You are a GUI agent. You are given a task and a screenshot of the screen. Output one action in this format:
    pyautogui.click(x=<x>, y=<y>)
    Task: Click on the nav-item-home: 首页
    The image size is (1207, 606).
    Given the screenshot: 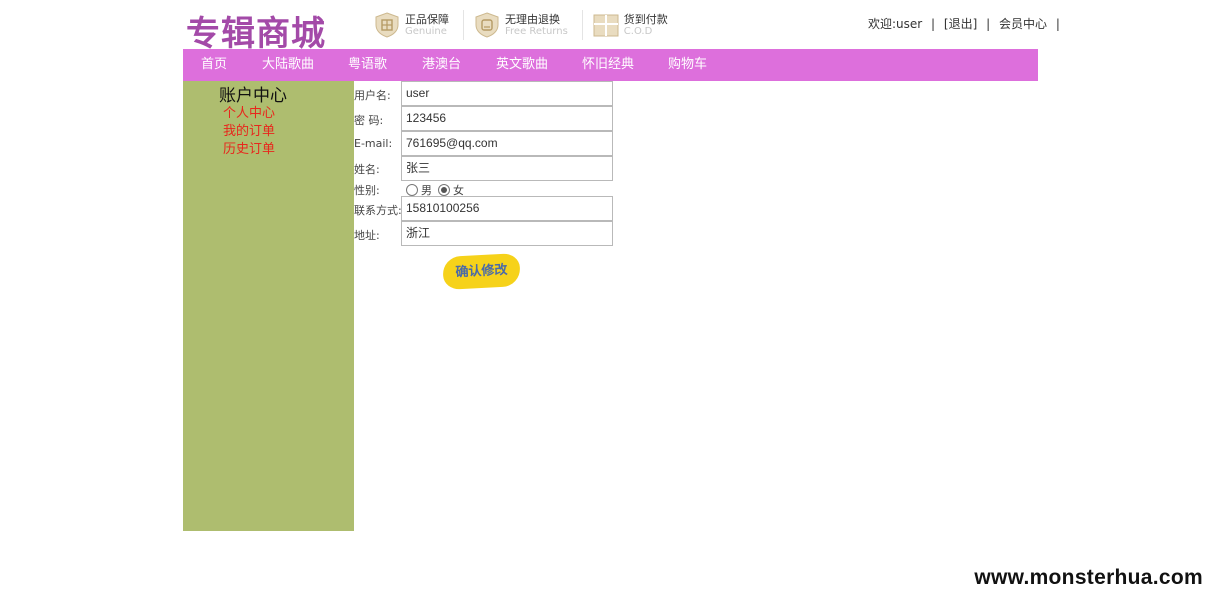 What is the action you would take?
    pyautogui.click(x=214, y=65)
    